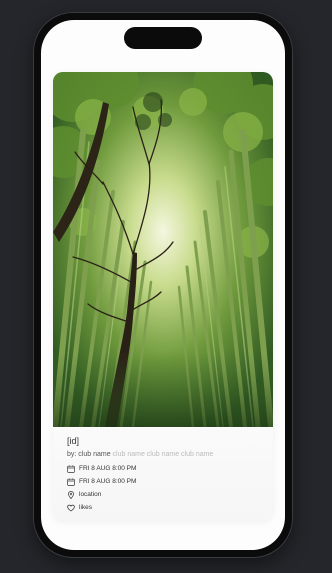  I want to click on likes: likes, so click(86, 507).